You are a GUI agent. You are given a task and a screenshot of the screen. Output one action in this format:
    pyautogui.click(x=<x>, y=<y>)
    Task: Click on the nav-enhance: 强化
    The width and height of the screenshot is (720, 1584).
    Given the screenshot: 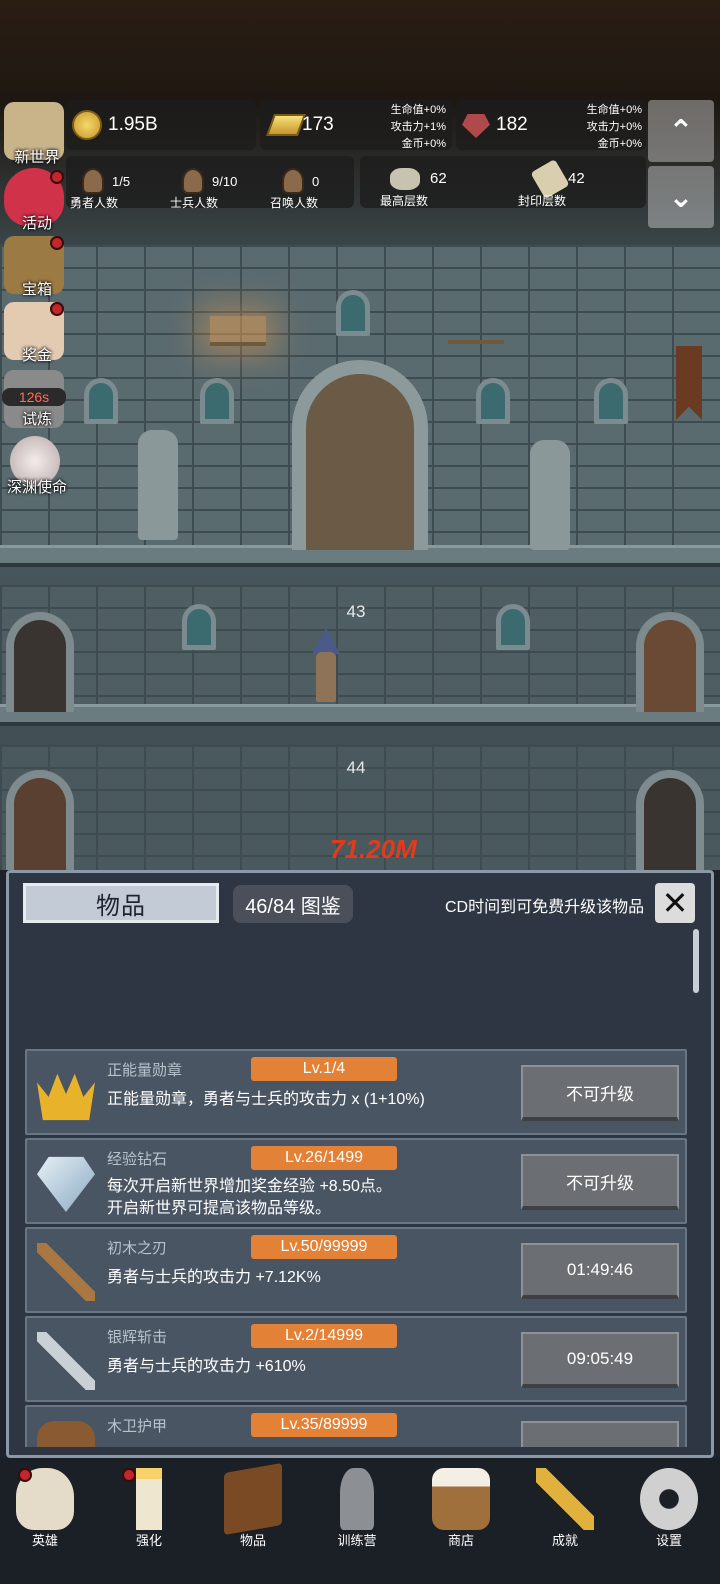 What is the action you would take?
    pyautogui.click(x=149, y=1519)
    